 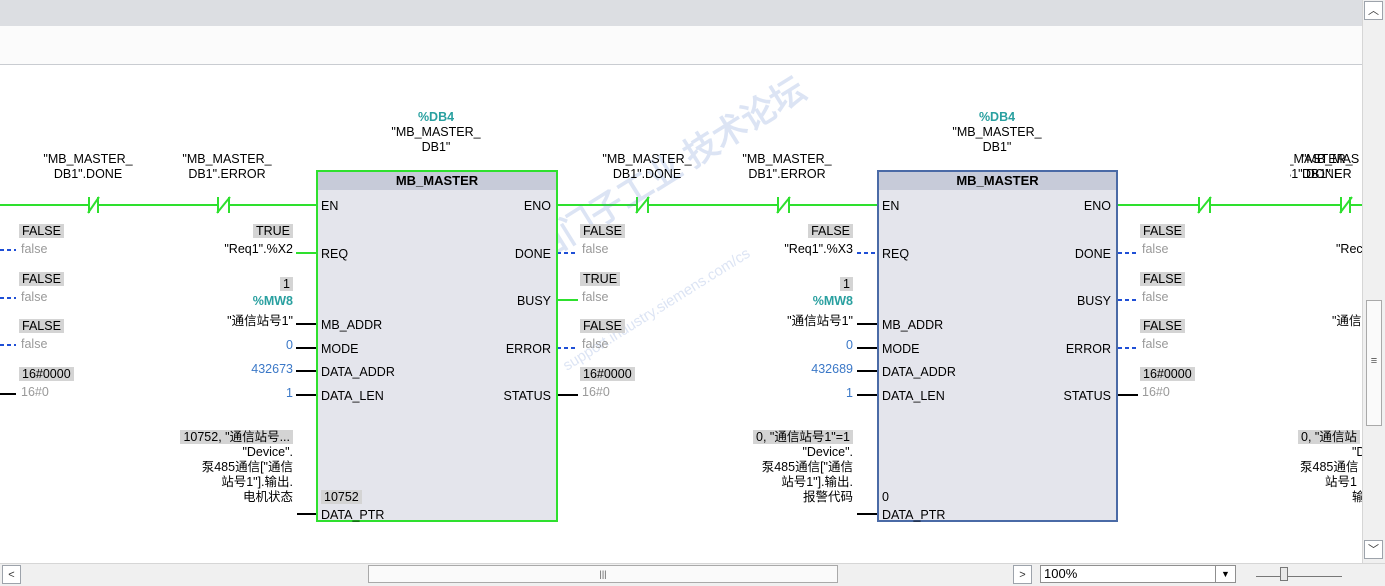 What do you see at coordinates (914, 515) in the screenshot?
I see `pin-data-ptr: DATA_PTR` at bounding box center [914, 515].